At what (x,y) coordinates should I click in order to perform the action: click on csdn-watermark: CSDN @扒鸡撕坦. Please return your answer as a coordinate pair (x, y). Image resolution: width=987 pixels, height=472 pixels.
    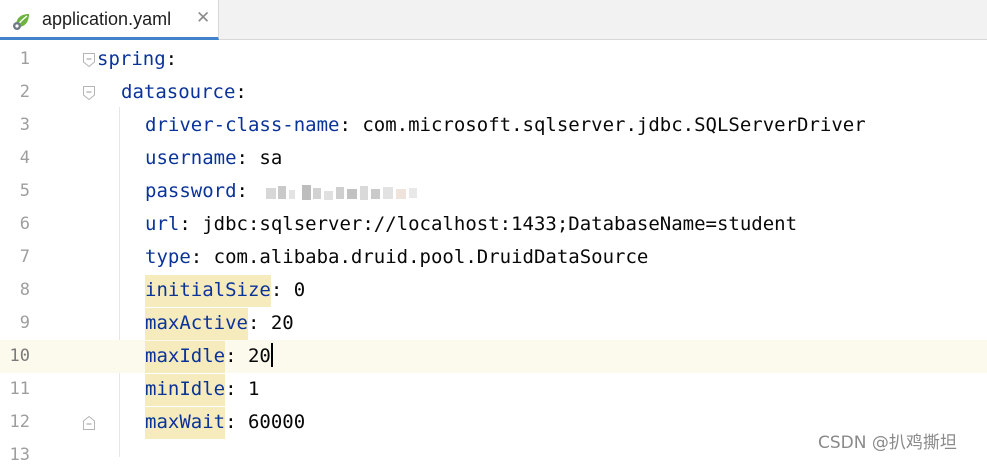
    Looking at the image, I should click on (887, 443).